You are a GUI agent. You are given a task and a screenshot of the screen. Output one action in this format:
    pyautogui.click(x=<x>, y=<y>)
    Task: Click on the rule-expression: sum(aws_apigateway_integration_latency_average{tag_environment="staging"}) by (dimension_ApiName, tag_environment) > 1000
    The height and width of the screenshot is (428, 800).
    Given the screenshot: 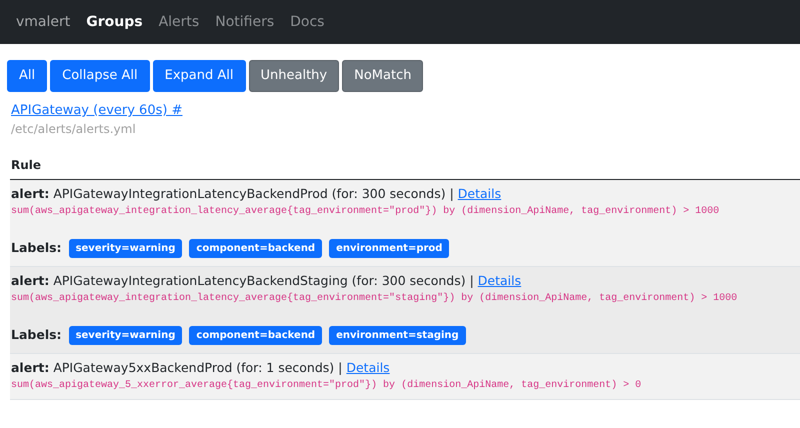 What is the action you would take?
    pyautogui.click(x=374, y=299)
    